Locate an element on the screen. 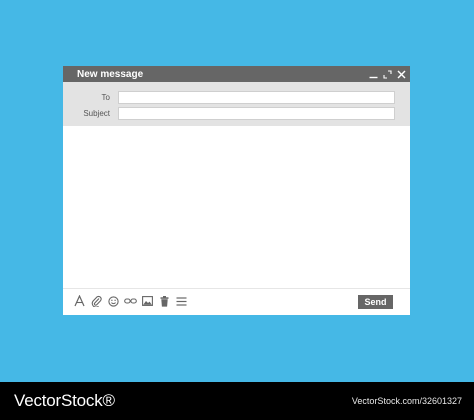  format-text-icon is located at coordinates (79, 301).